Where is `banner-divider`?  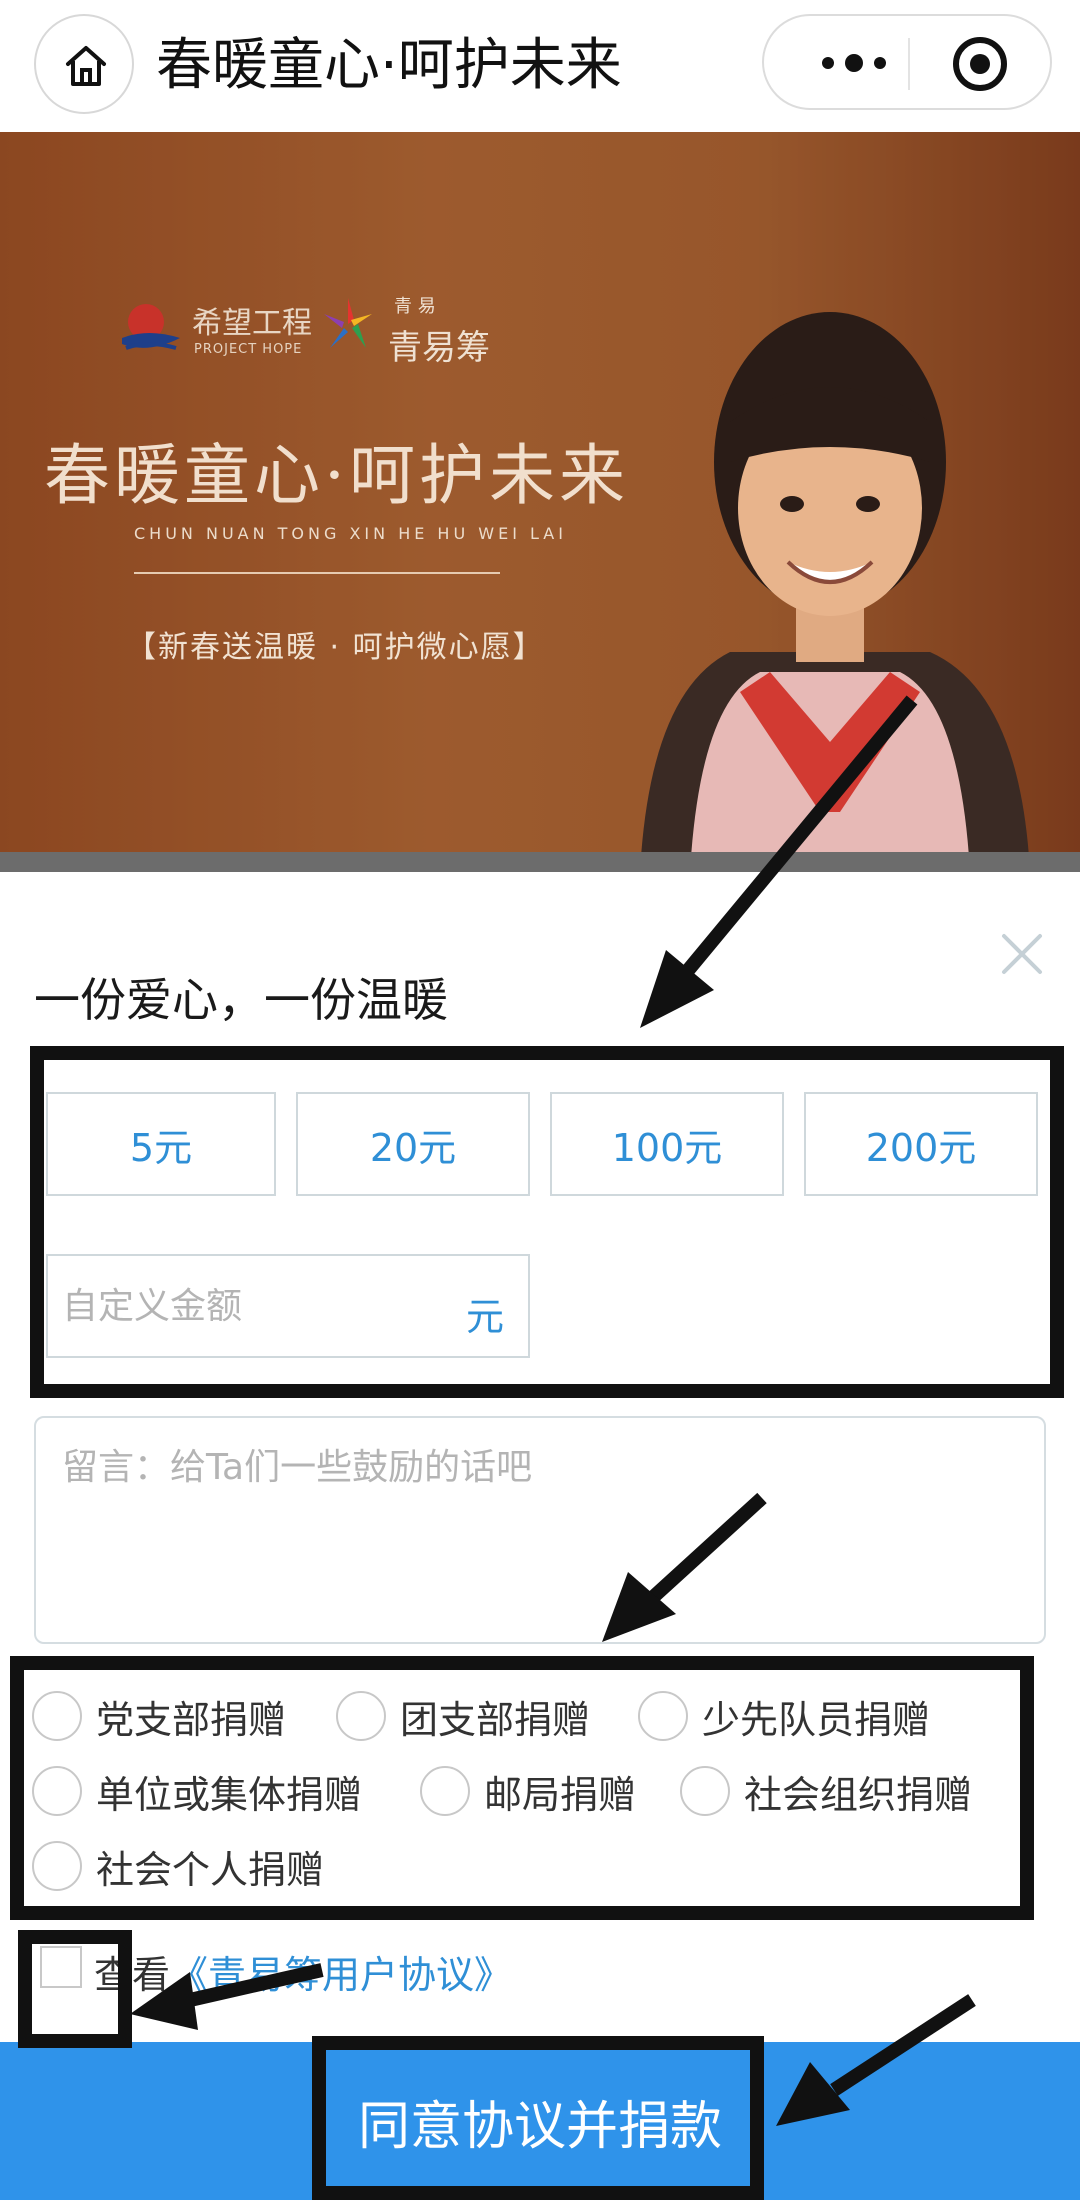 banner-divider is located at coordinates (317, 573).